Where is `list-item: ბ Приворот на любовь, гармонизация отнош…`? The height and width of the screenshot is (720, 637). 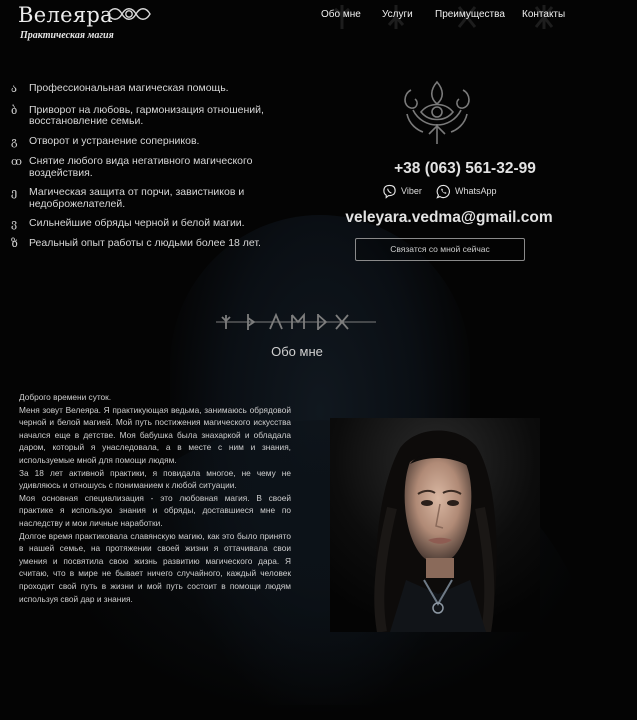
list-item: ბ Приворот на любовь, гармонизация отнош… is located at coordinates (154, 115).